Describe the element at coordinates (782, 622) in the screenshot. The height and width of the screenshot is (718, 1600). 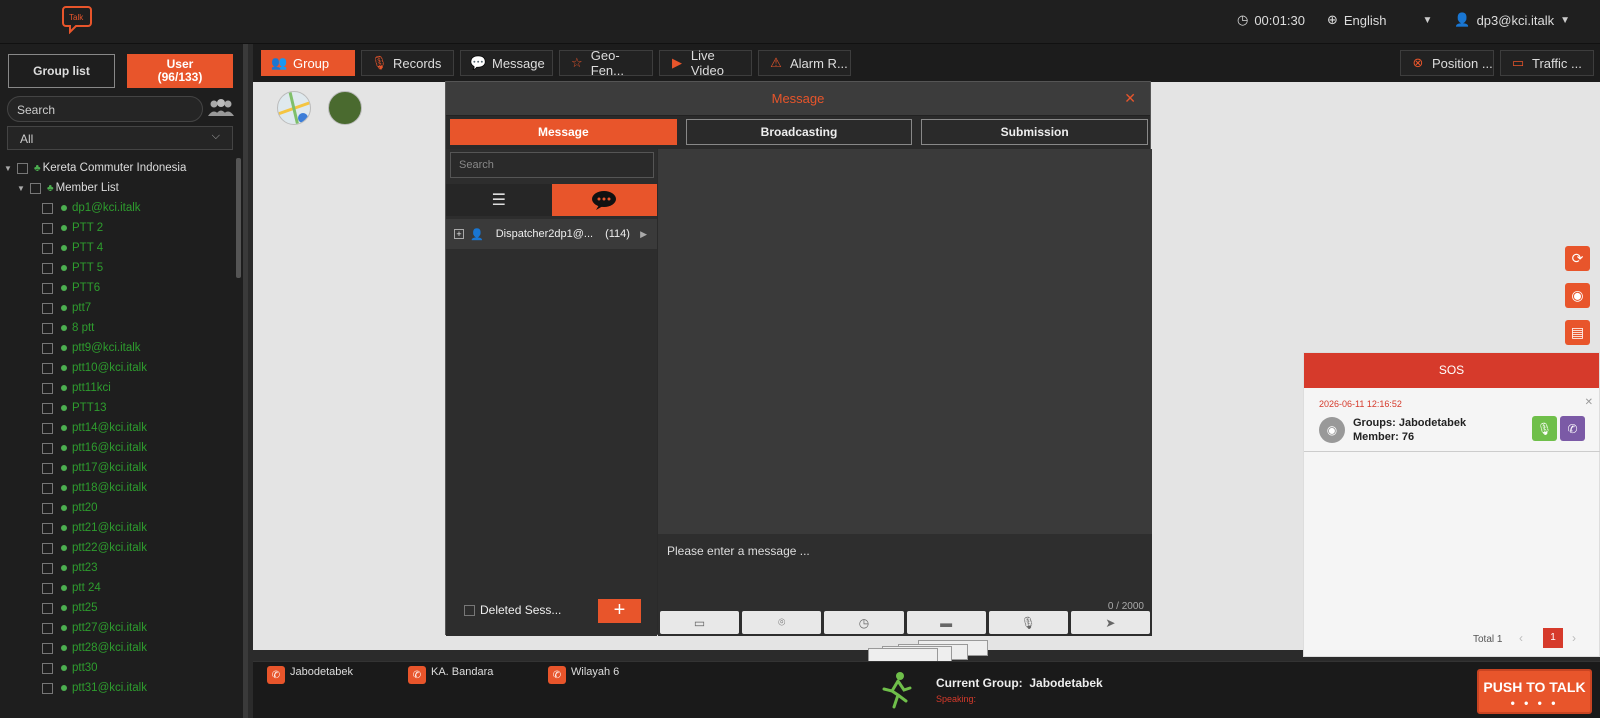
I see `send-location-button: ⌾` at that location.